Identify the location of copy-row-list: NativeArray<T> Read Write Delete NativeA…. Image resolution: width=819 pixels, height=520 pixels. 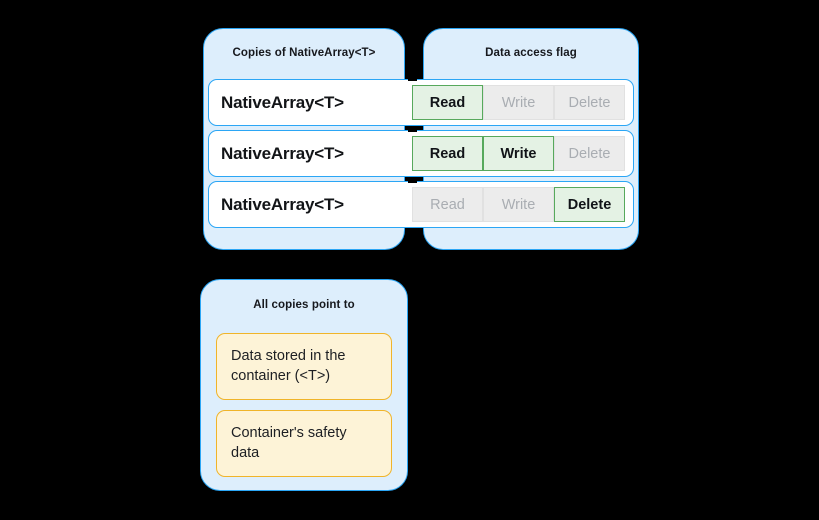
(421, 153).